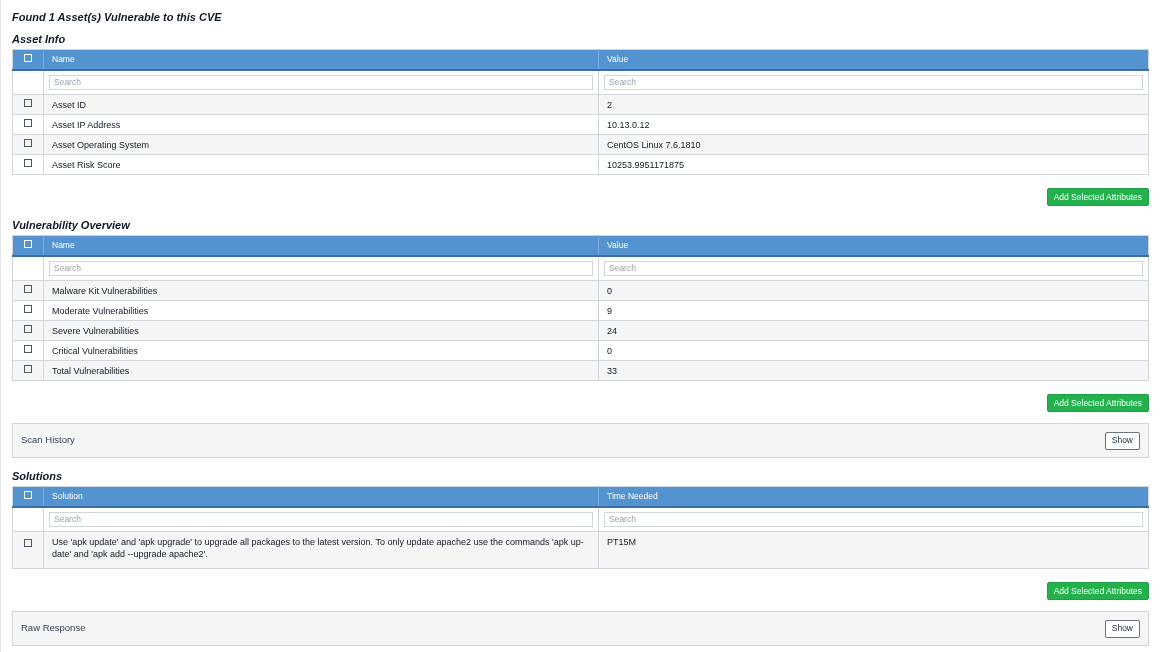 The image size is (1160, 652). What do you see at coordinates (72, 225) in the screenshot?
I see `section-heading: Vulnerability Overview` at bounding box center [72, 225].